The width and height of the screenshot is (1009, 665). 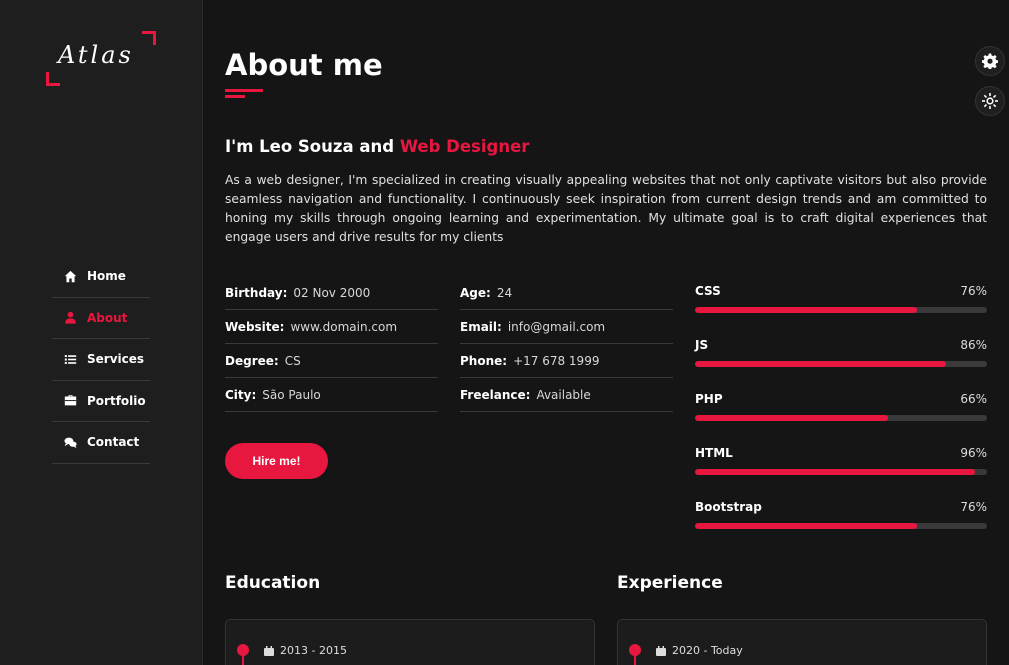 I want to click on title-underline, so click(x=244, y=90).